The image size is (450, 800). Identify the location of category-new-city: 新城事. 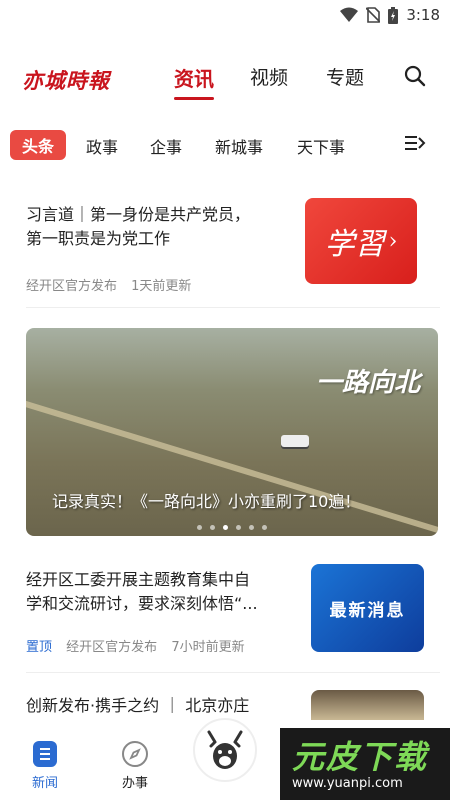
(239, 146).